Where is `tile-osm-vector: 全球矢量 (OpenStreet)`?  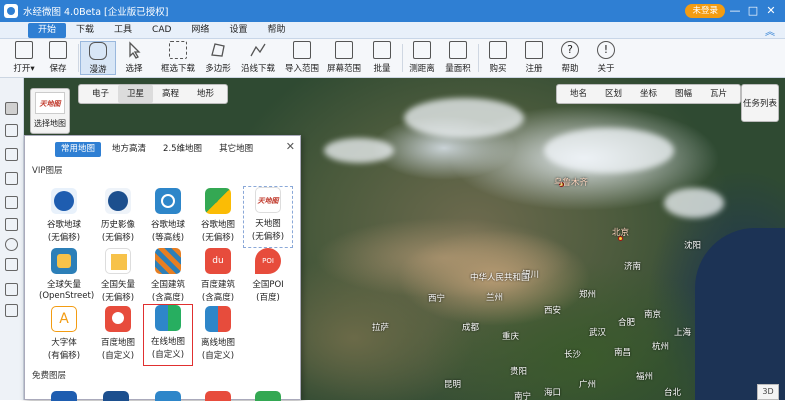
tile-osm-vector: 全球矢量 (OpenStreet) is located at coordinates (67, 279).